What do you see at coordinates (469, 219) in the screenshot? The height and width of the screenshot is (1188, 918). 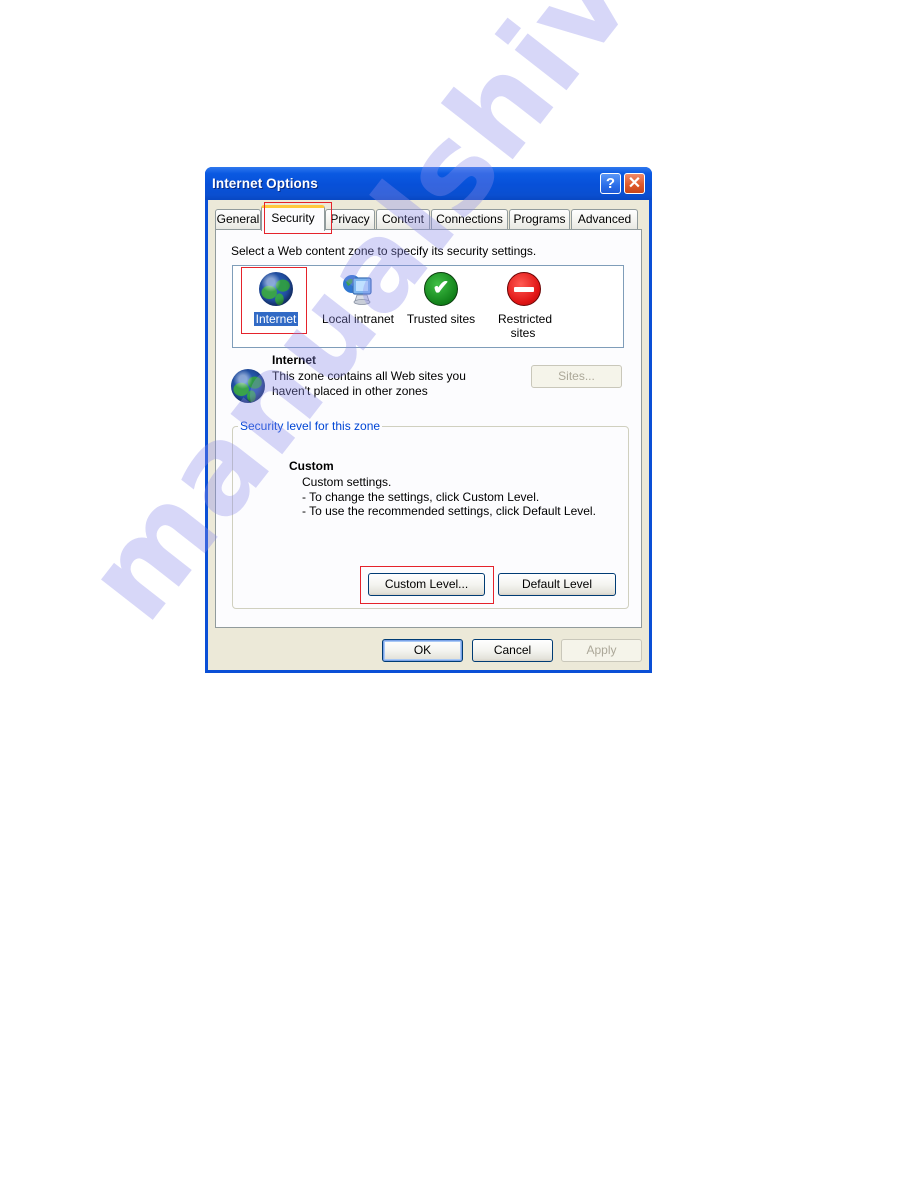 I see `tab-connections: Connections` at bounding box center [469, 219].